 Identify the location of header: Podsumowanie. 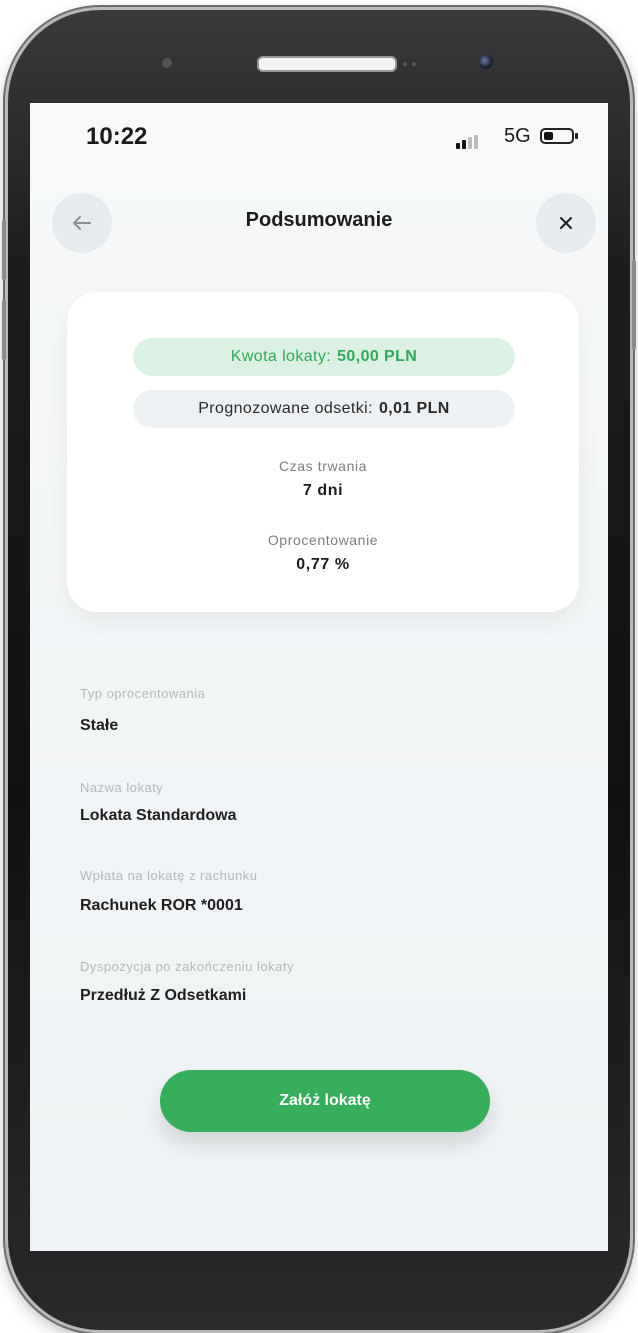
(319, 225).